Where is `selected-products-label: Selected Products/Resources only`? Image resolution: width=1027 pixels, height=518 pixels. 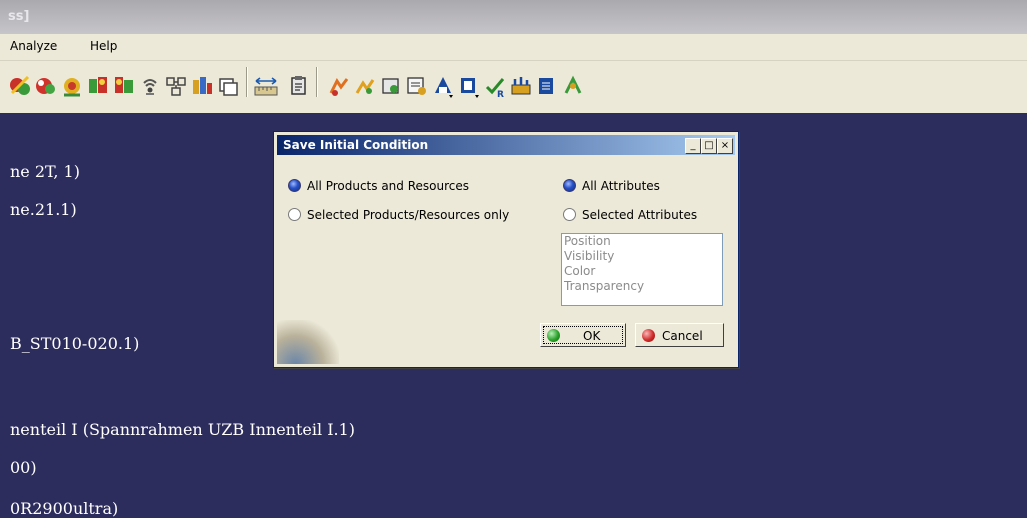
selected-products-label: Selected Products/Resources only is located at coordinates (408, 215).